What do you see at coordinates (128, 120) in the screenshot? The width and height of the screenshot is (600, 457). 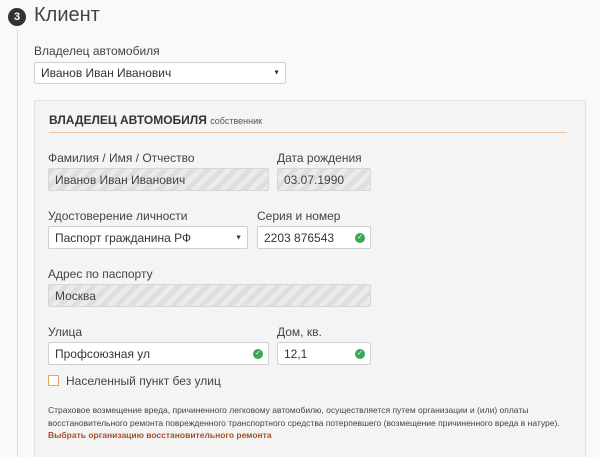 I see `panel-heading-title: ВЛАДЕЛЕЦ АВТОМОБИЛЯ` at bounding box center [128, 120].